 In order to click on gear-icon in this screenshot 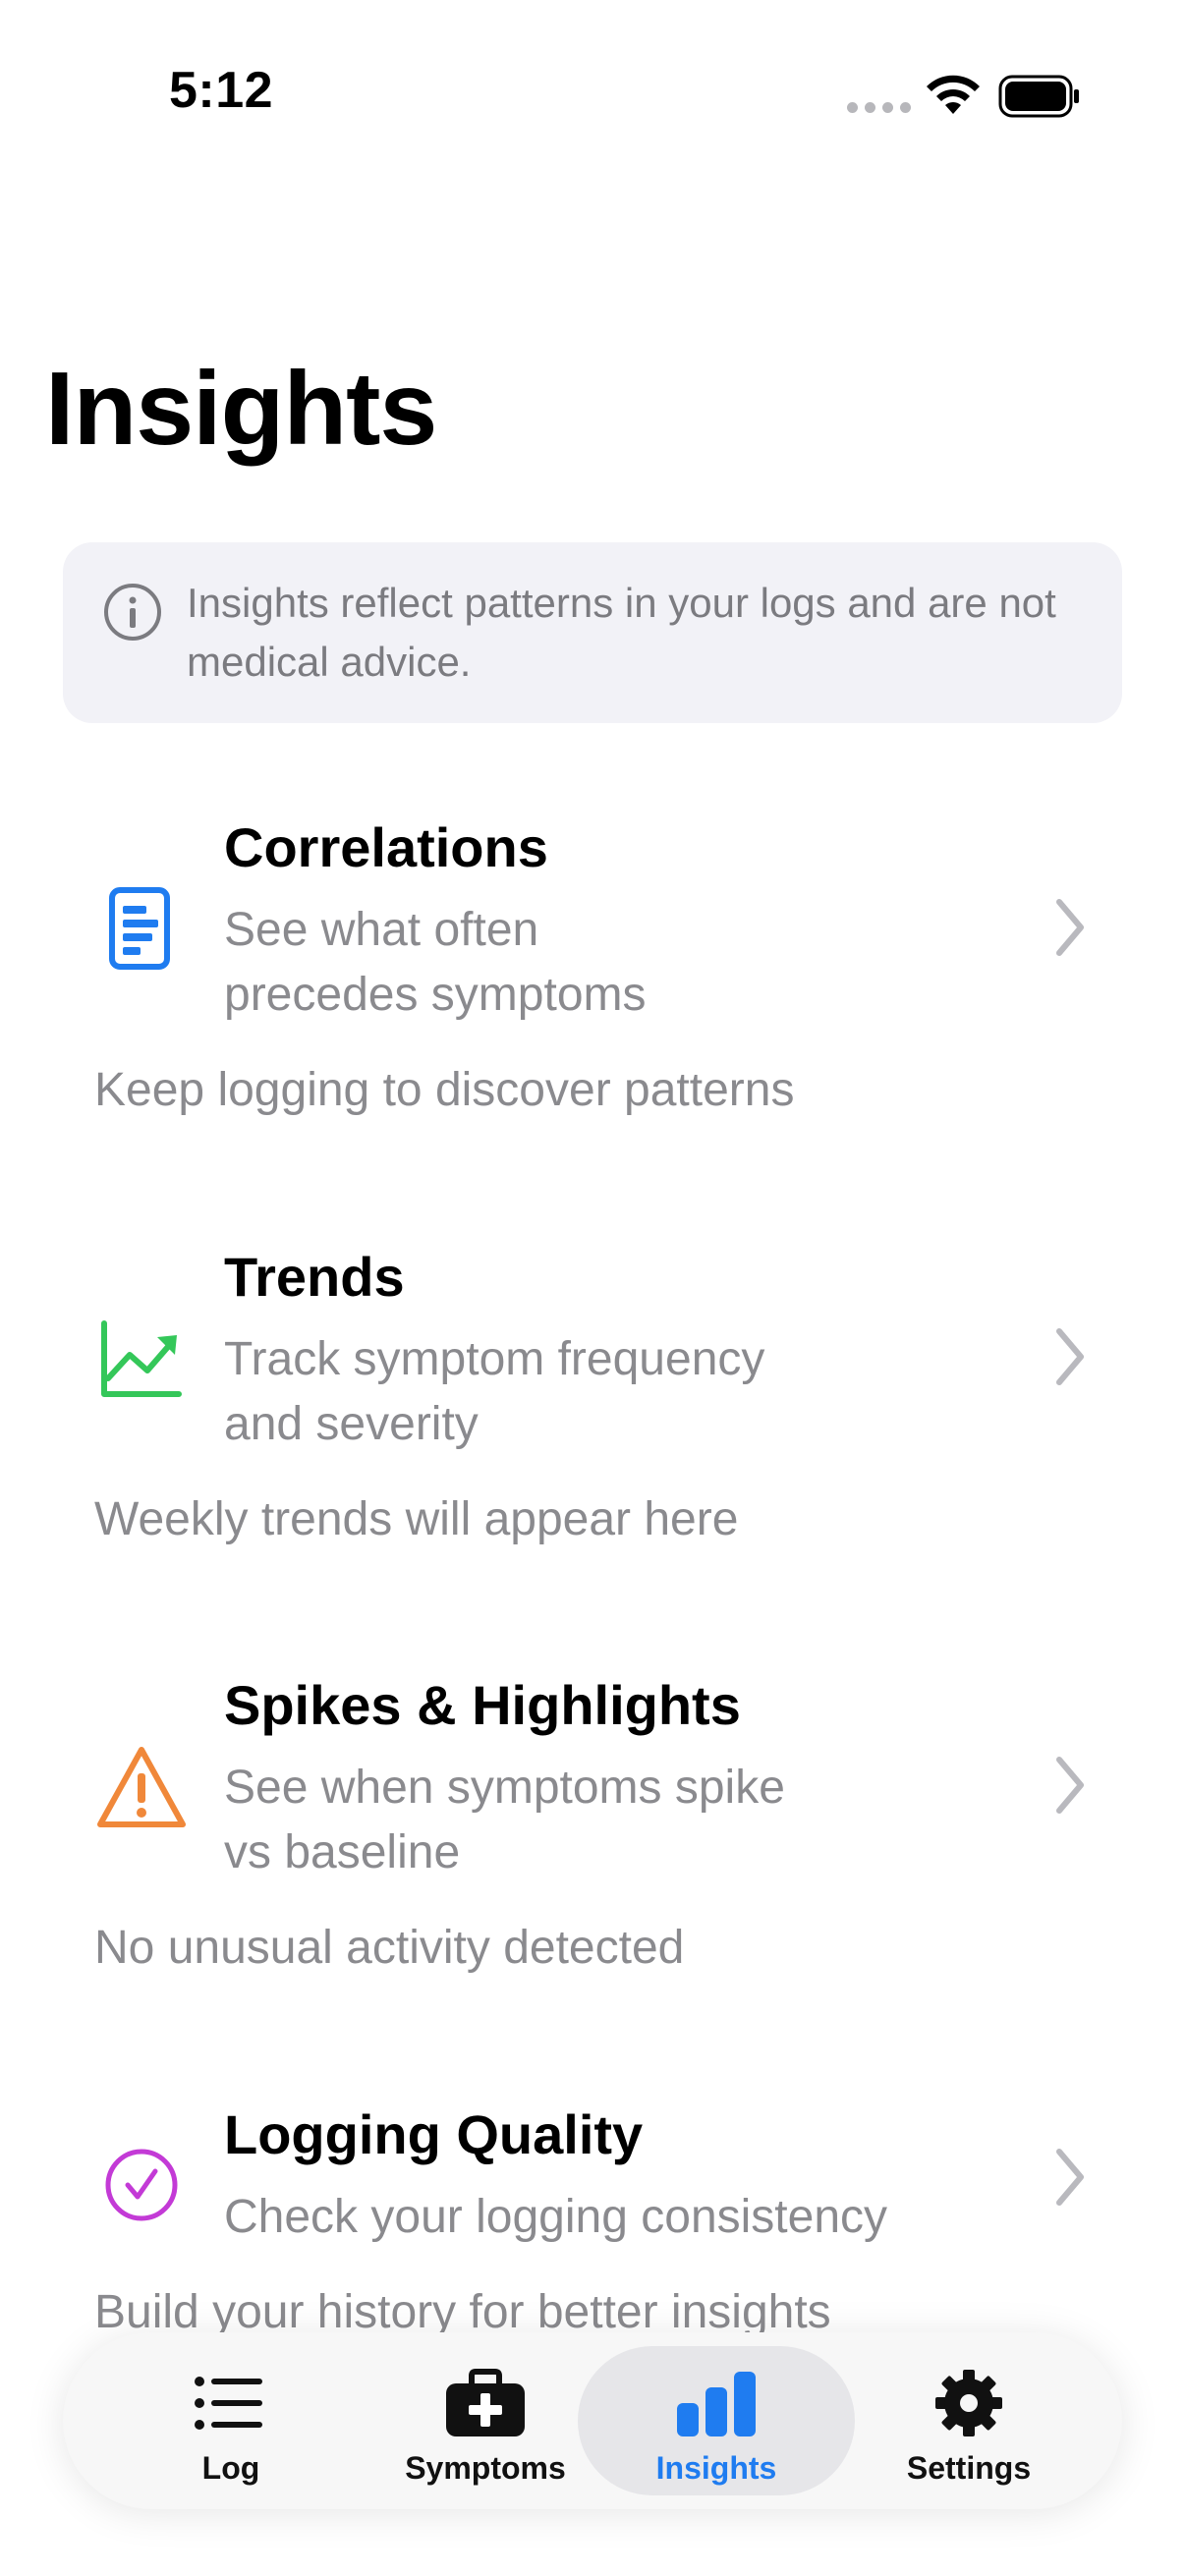, I will do `click(969, 2403)`.